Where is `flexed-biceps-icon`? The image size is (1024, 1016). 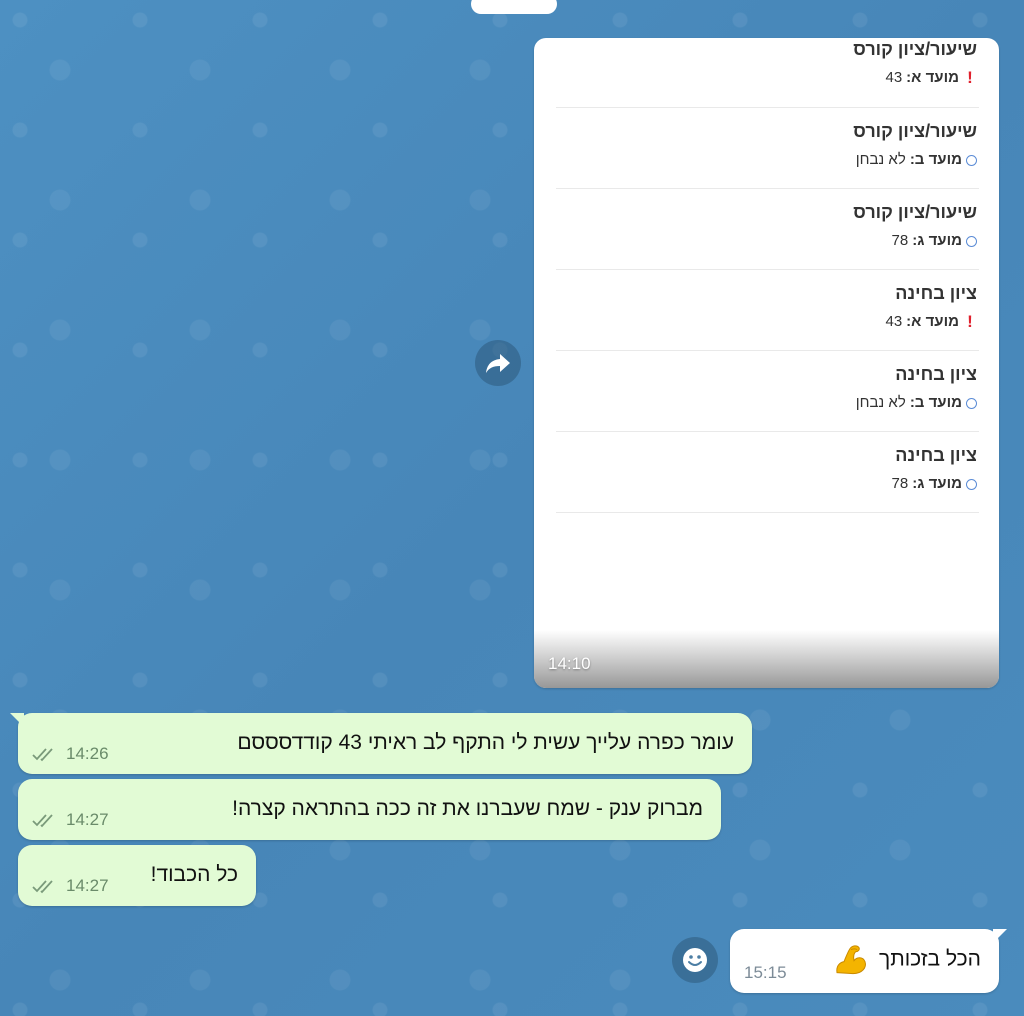 flexed-biceps-icon is located at coordinates (851, 960).